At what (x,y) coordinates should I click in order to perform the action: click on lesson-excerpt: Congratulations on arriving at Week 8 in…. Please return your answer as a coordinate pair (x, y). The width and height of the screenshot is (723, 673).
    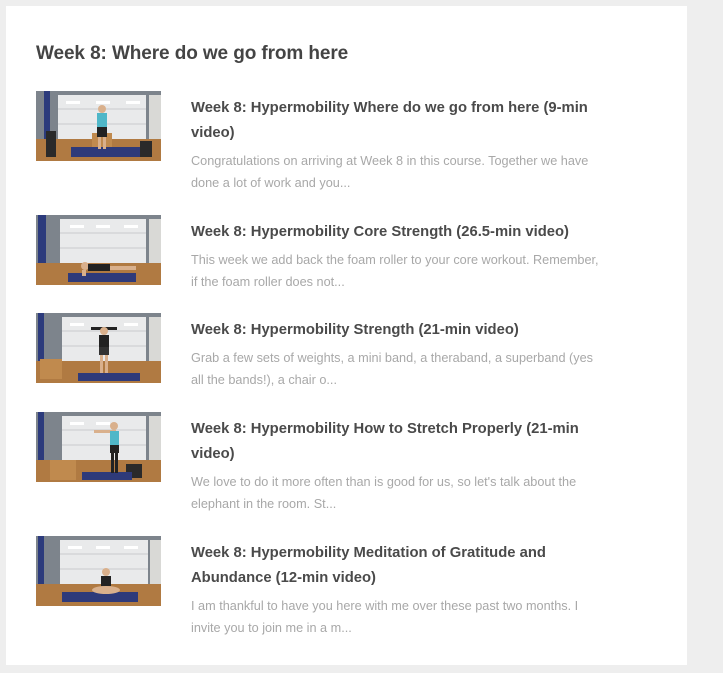
    Looking at the image, I should click on (390, 172).